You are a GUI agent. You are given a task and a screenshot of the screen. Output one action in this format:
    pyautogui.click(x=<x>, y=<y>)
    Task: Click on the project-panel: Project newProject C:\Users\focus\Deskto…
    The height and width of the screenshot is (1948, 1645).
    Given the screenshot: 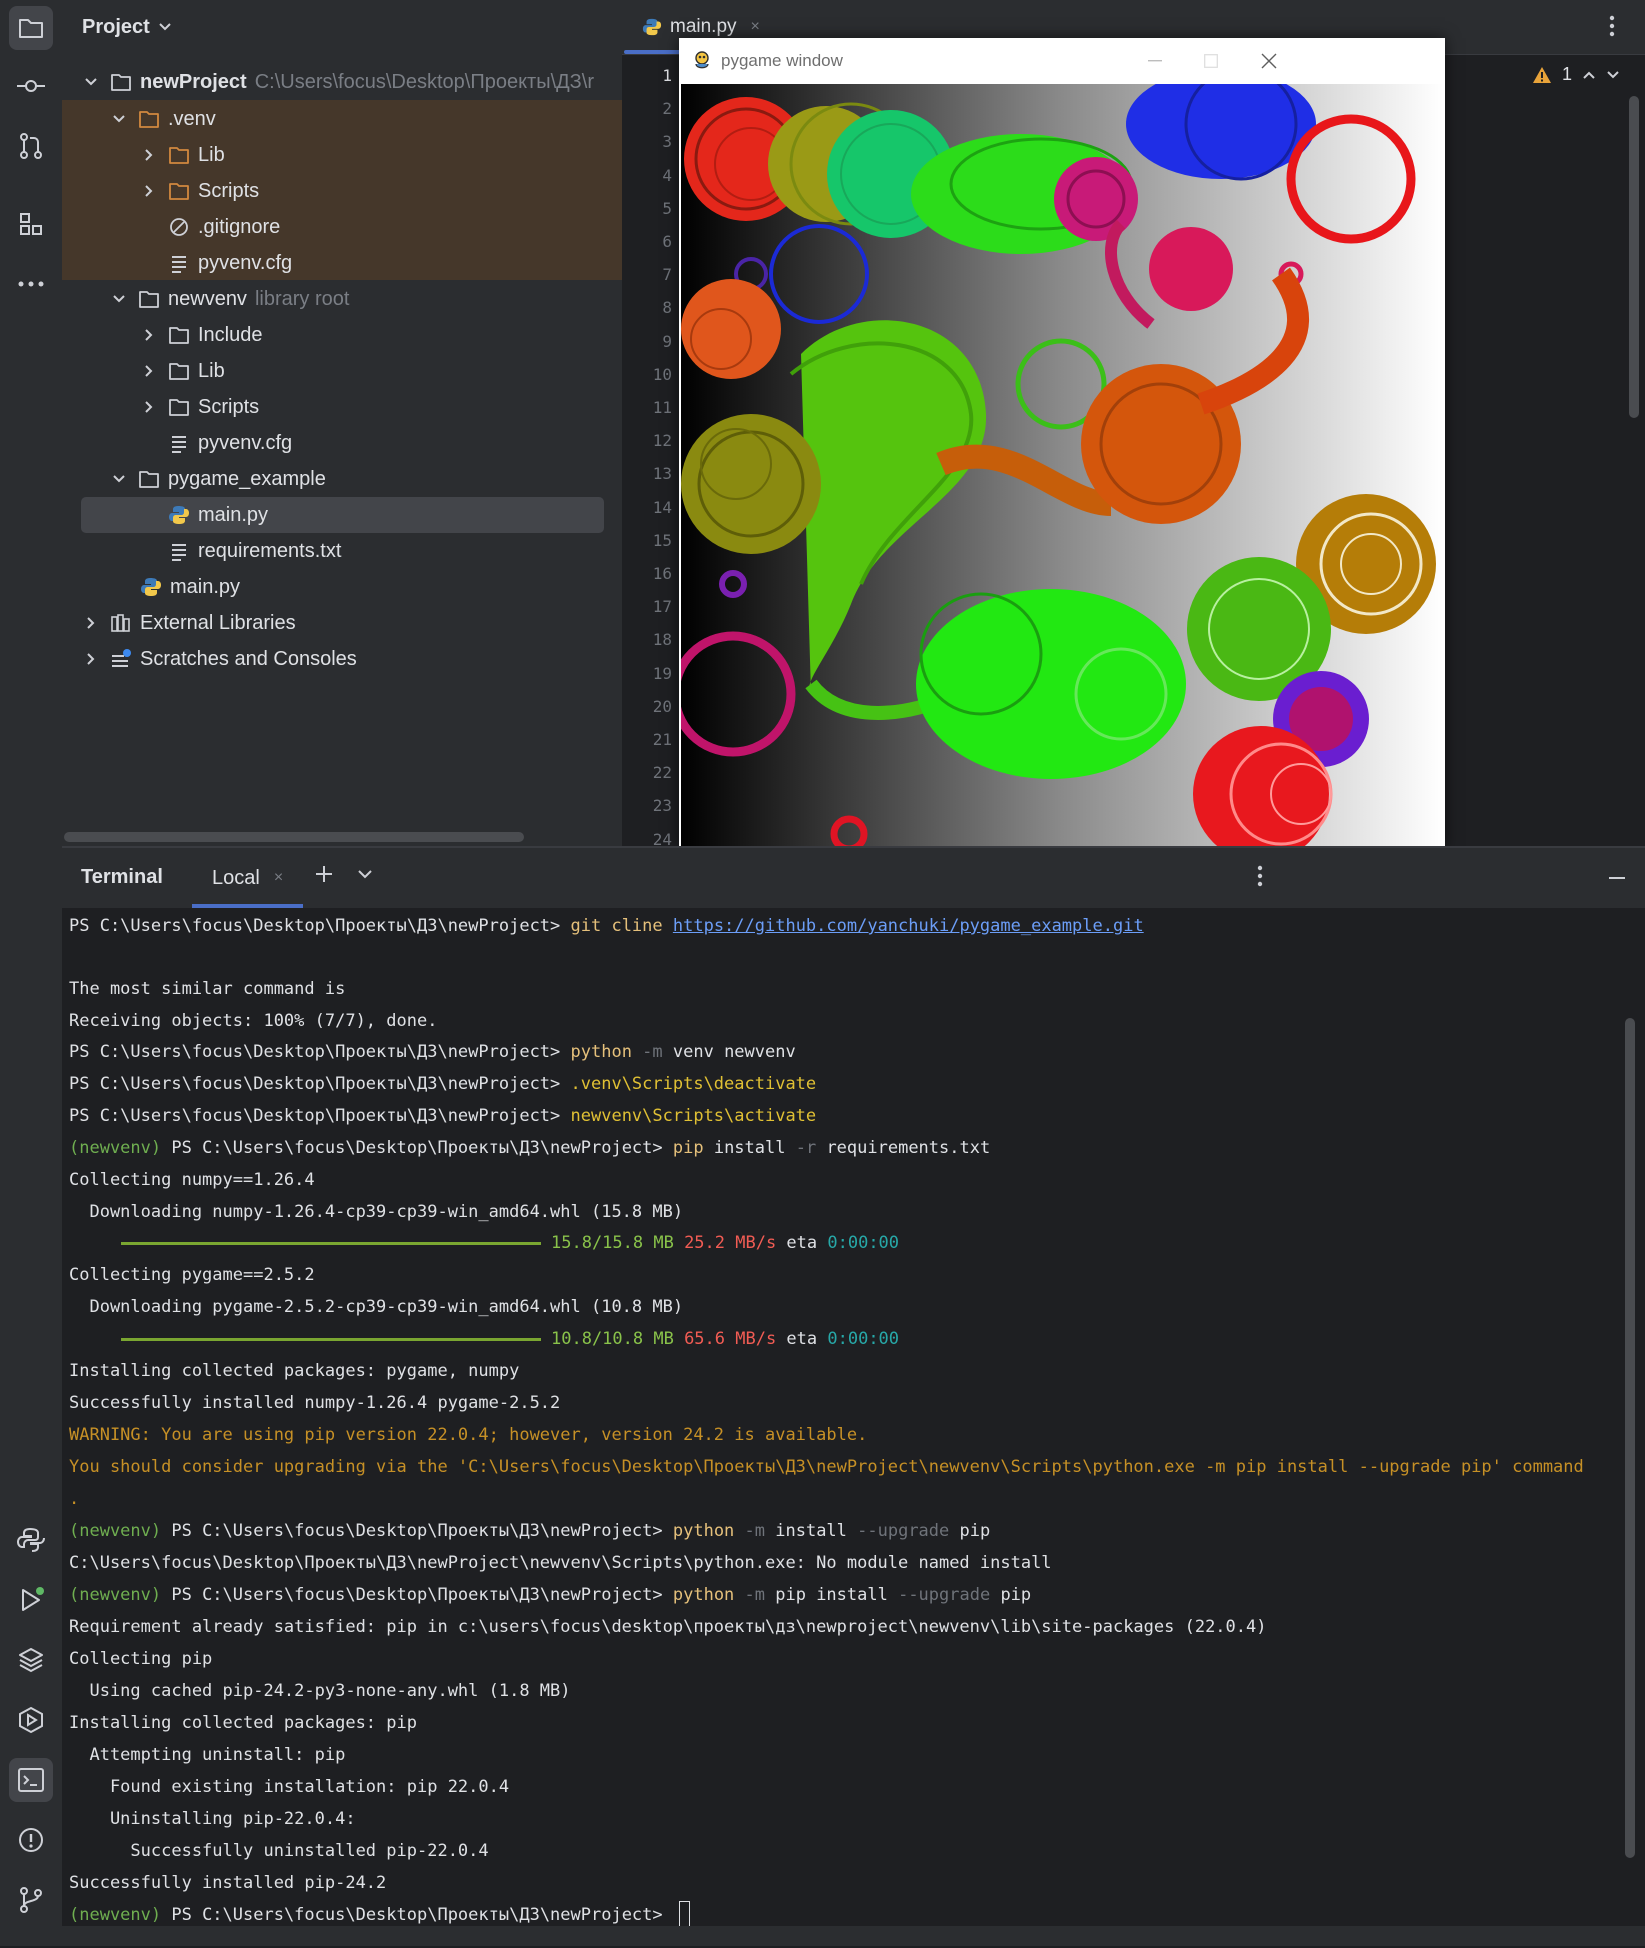 What is the action you would take?
    pyautogui.click(x=342, y=423)
    